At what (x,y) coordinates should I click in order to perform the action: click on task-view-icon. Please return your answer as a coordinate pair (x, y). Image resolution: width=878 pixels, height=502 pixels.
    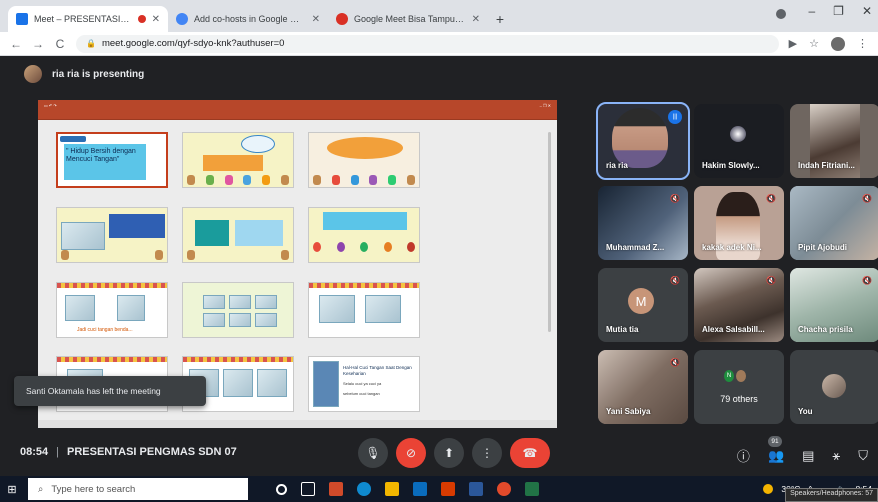
    Looking at the image, I should click on (308, 489).